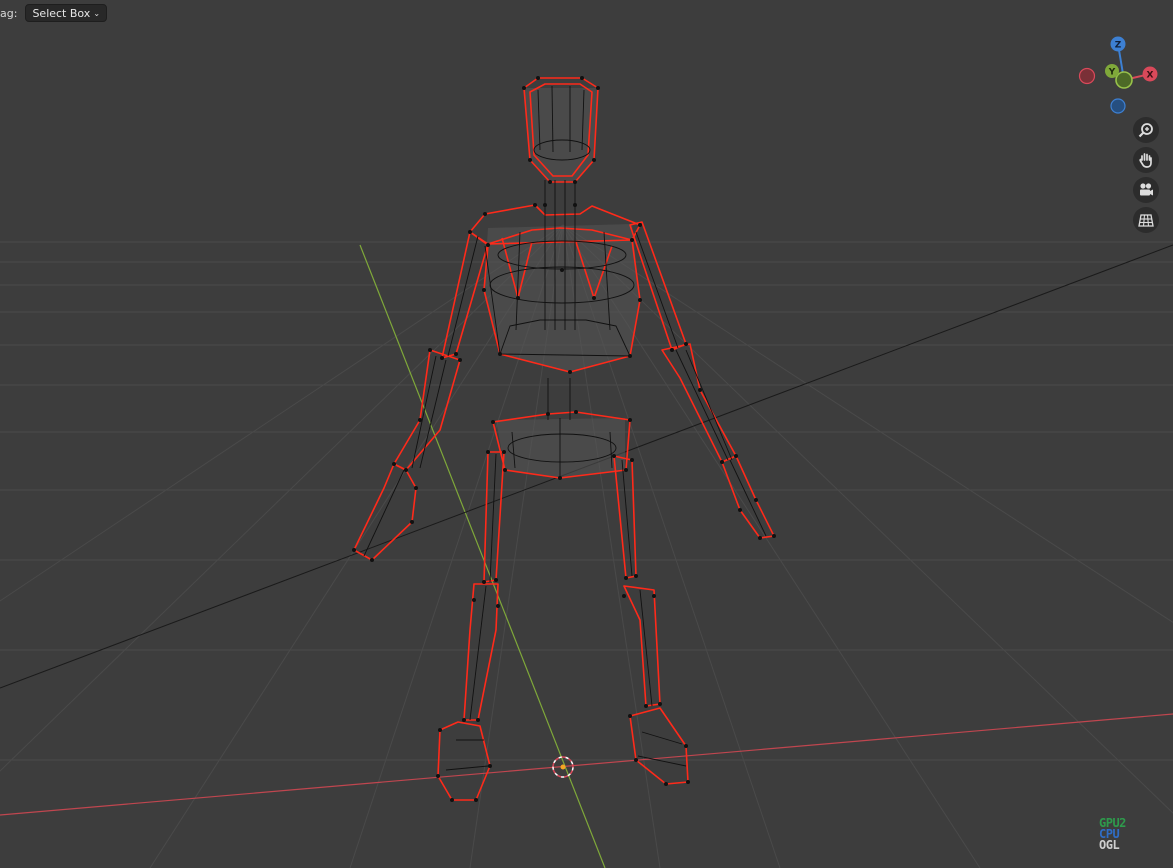  I want to click on renderer-badge: GPU2 CPU OGL, so click(1112, 834).